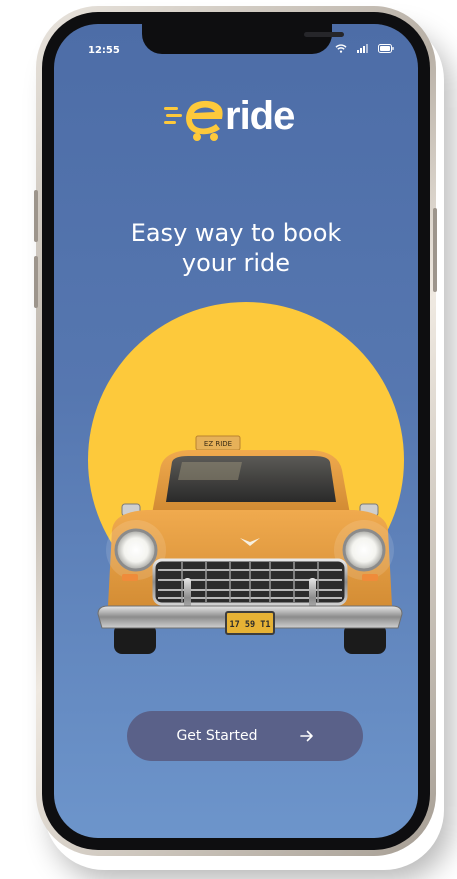 The width and height of the screenshot is (457, 879). What do you see at coordinates (193, 120) in the screenshot?
I see `logo-mark-icon` at bounding box center [193, 120].